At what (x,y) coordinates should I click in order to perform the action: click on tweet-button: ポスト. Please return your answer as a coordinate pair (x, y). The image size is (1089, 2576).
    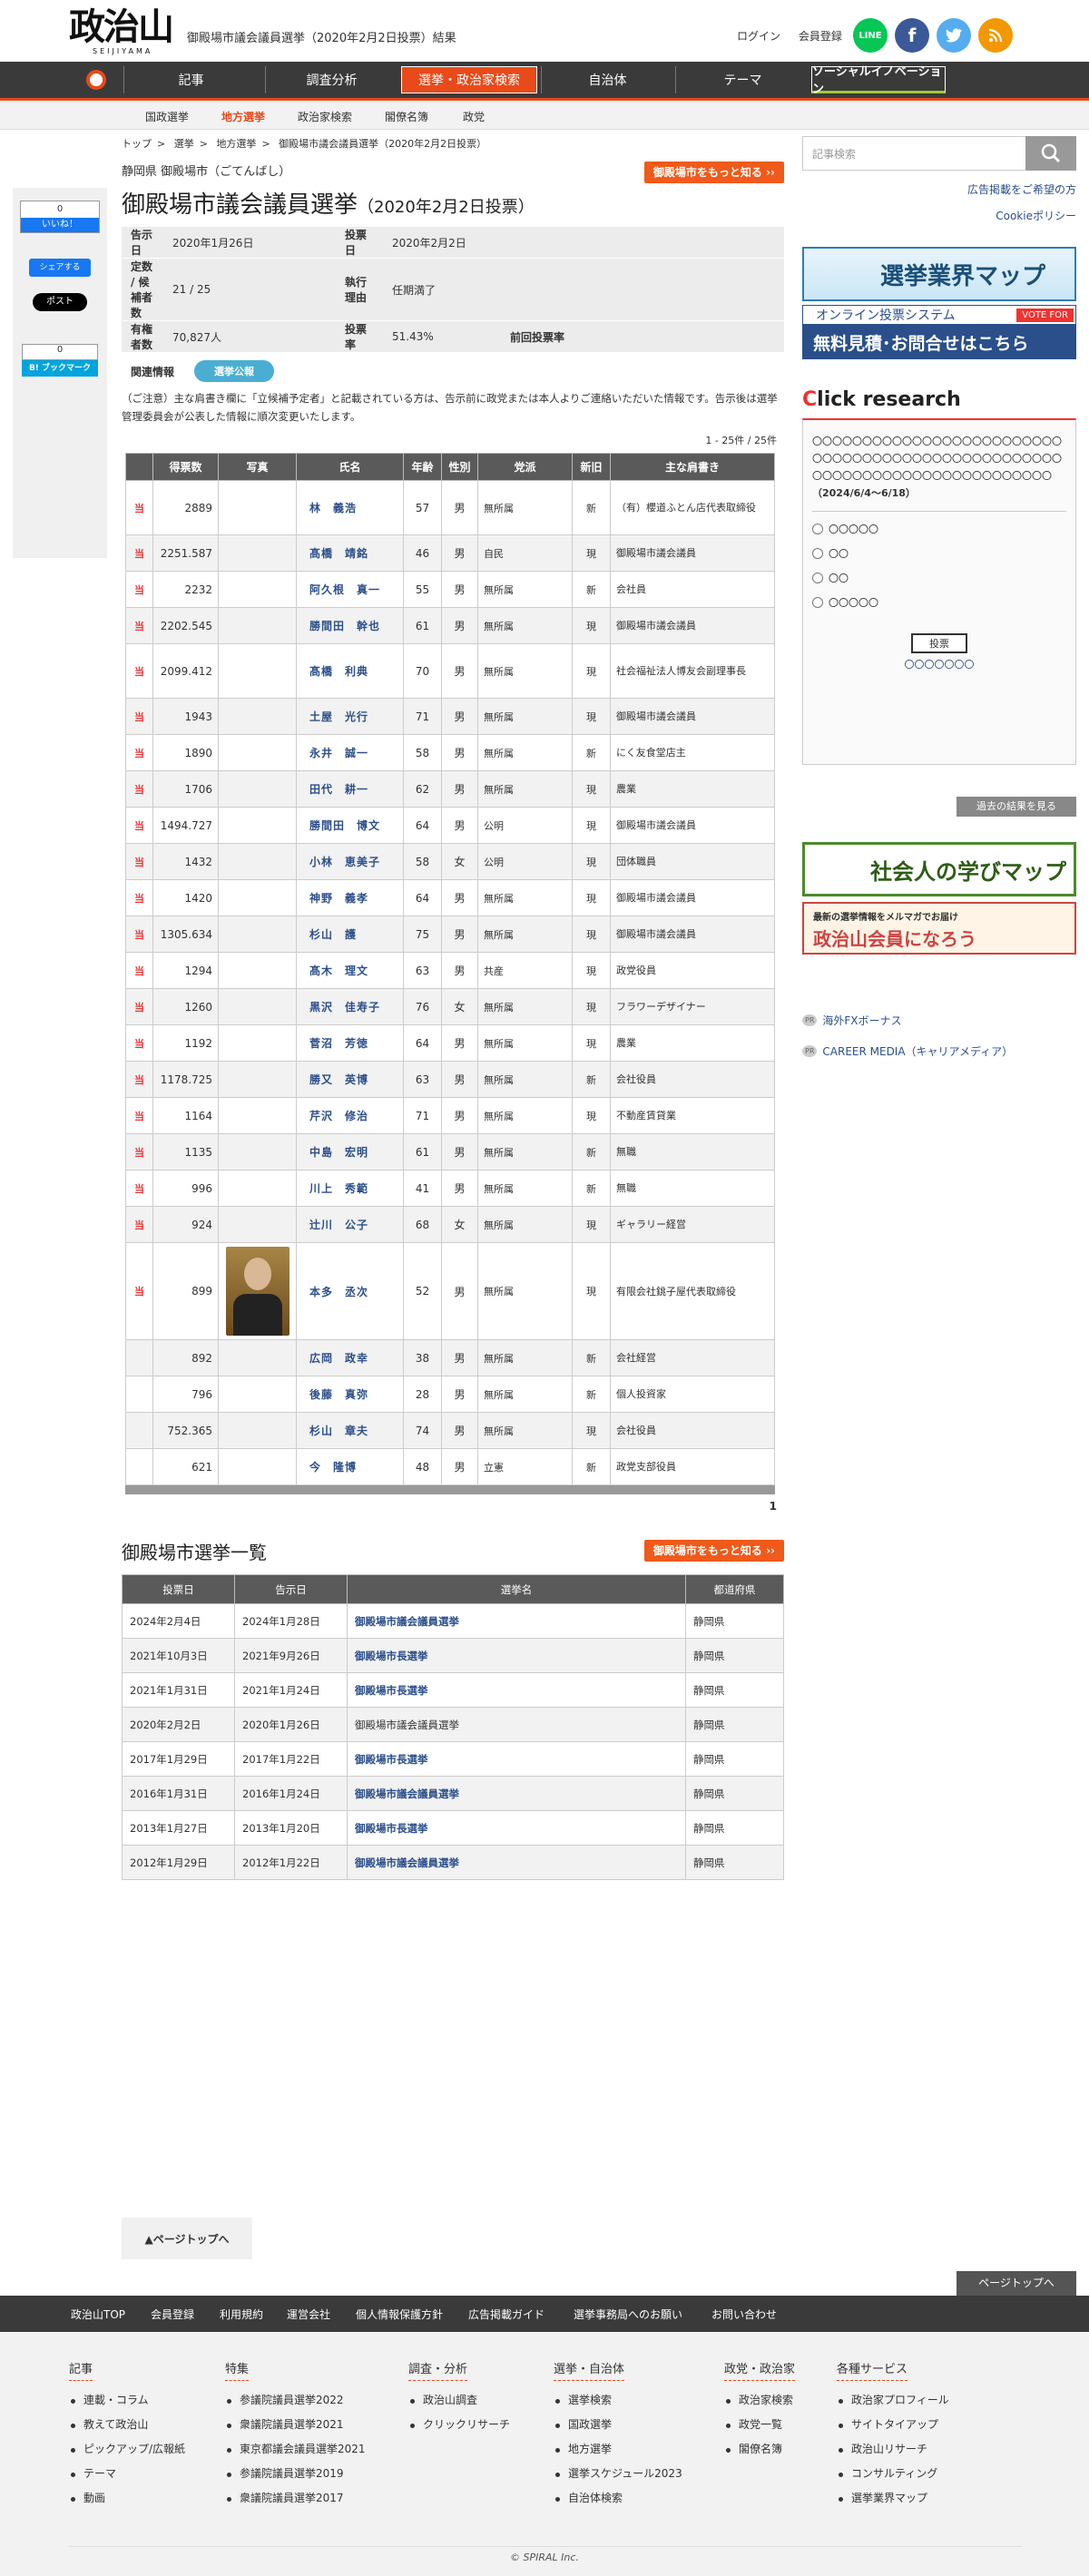
    Looking at the image, I should click on (60, 302).